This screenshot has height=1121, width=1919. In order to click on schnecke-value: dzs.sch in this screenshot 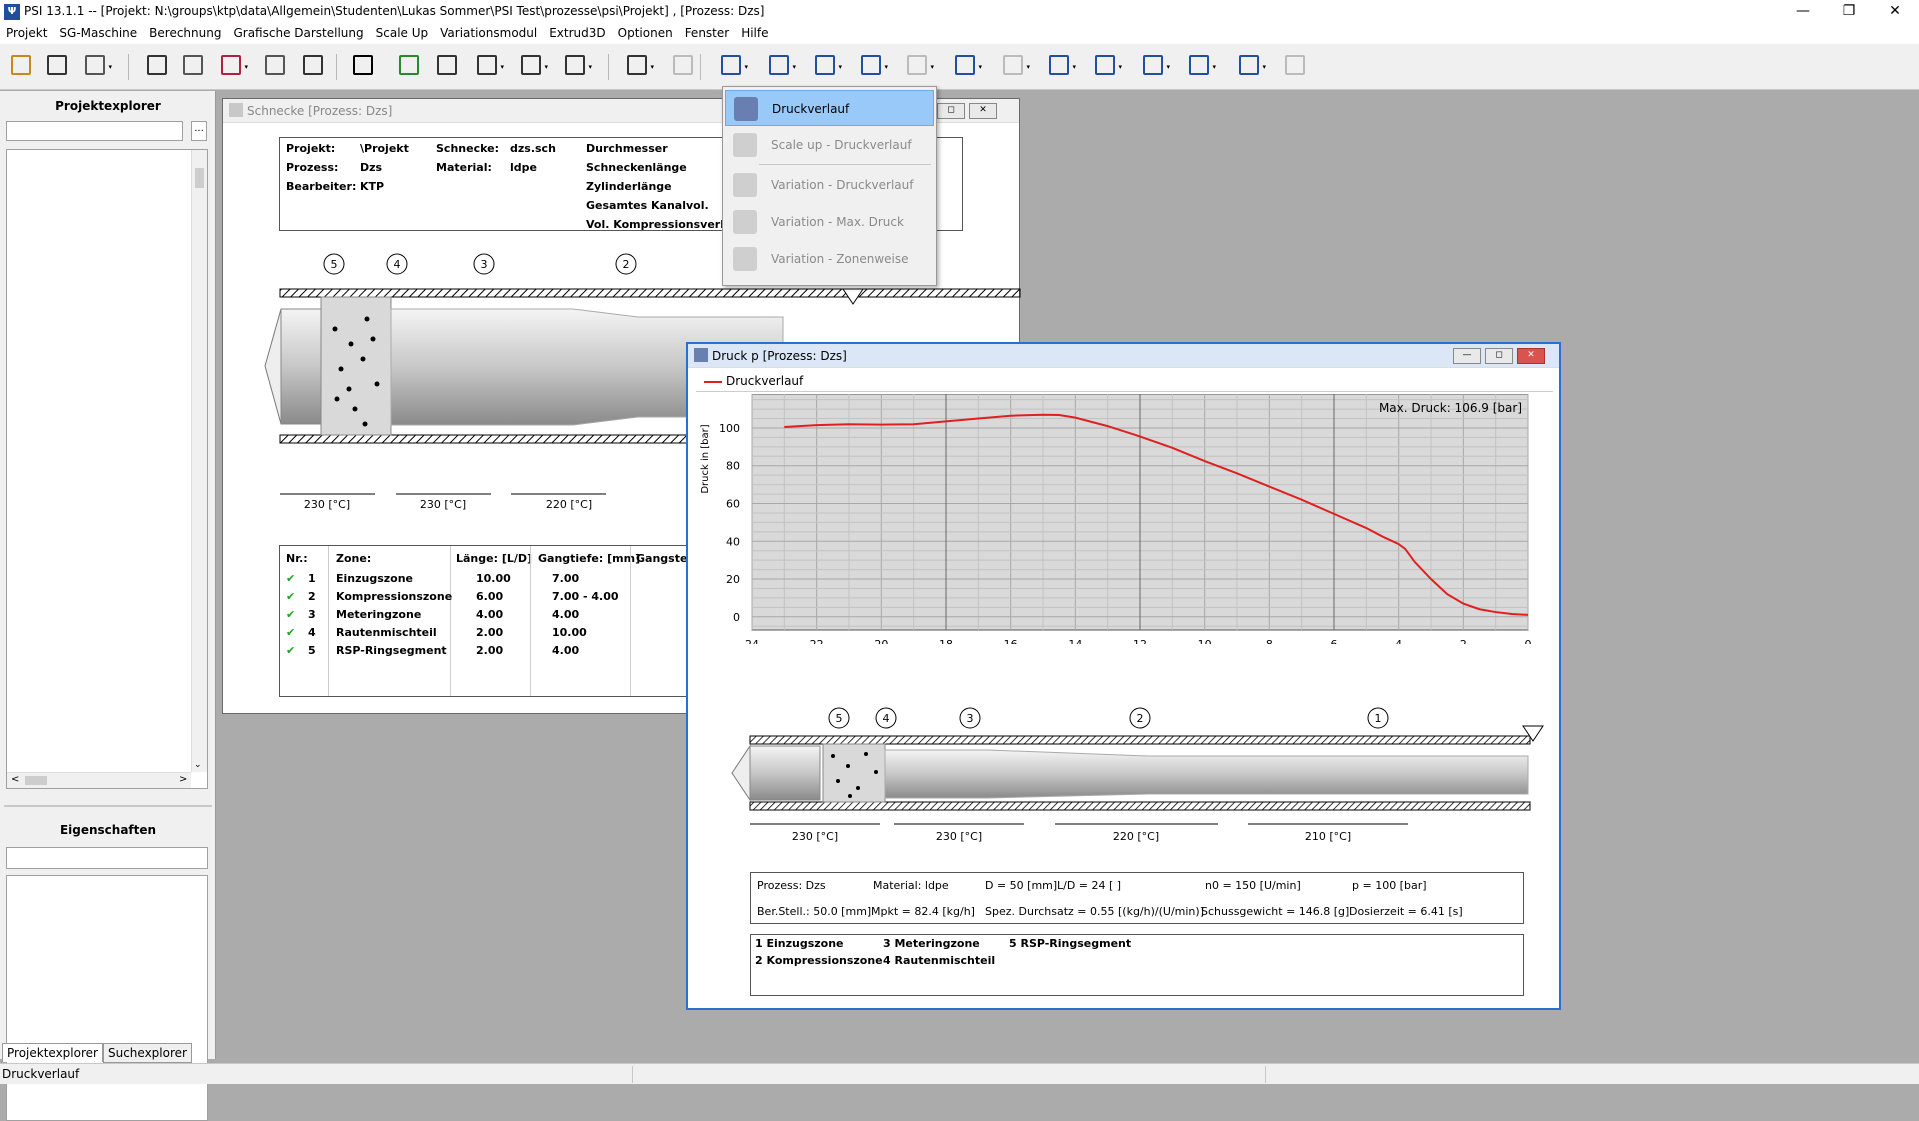, I will do `click(533, 148)`.